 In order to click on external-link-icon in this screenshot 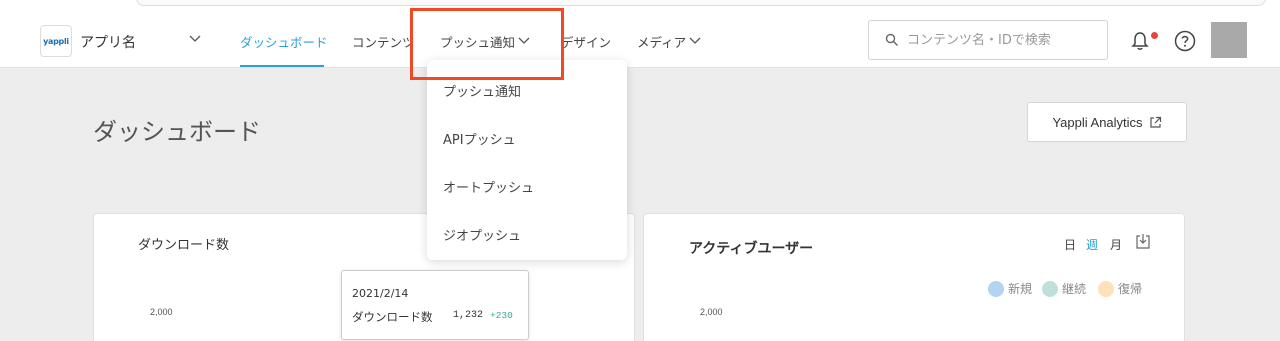, I will do `click(1155, 122)`.